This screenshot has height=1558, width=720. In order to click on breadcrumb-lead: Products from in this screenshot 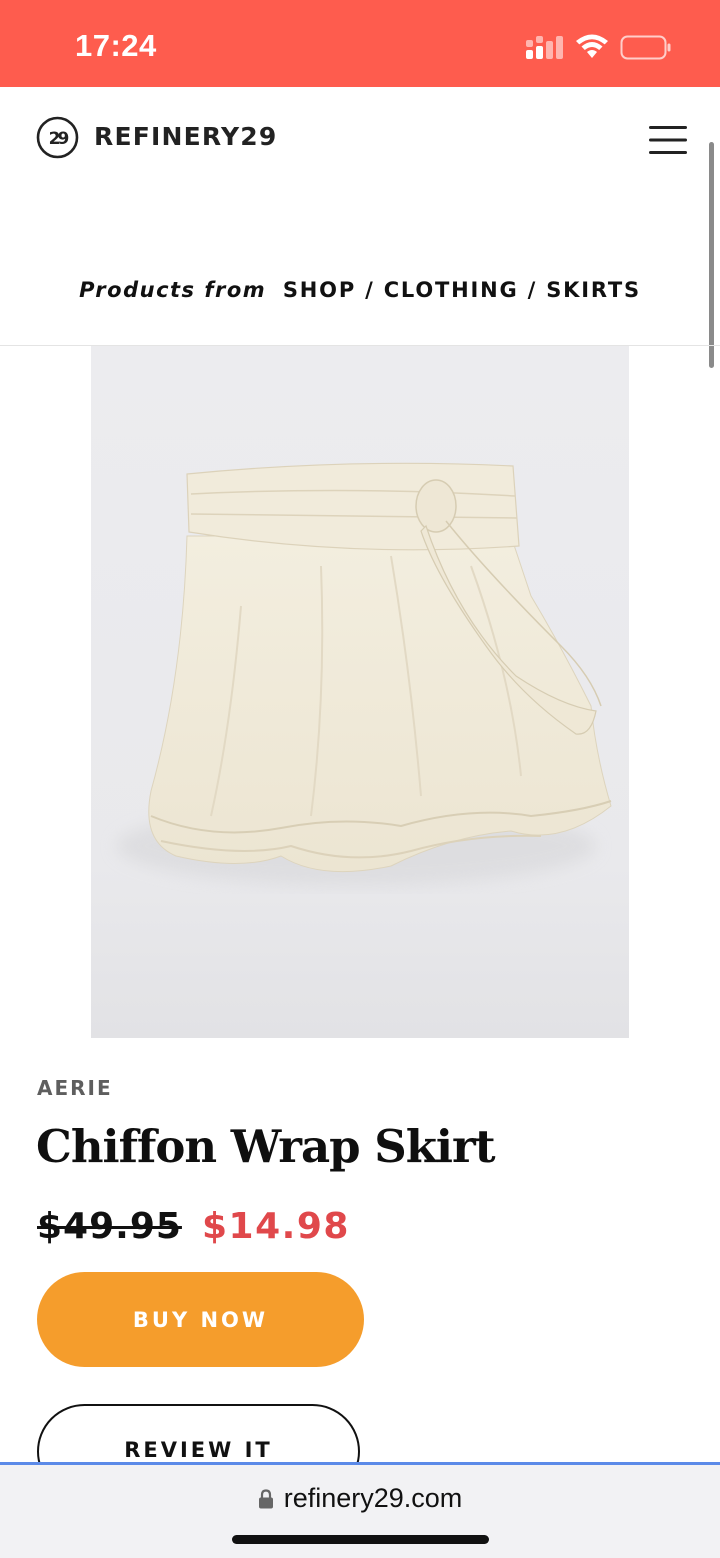, I will do `click(173, 290)`.